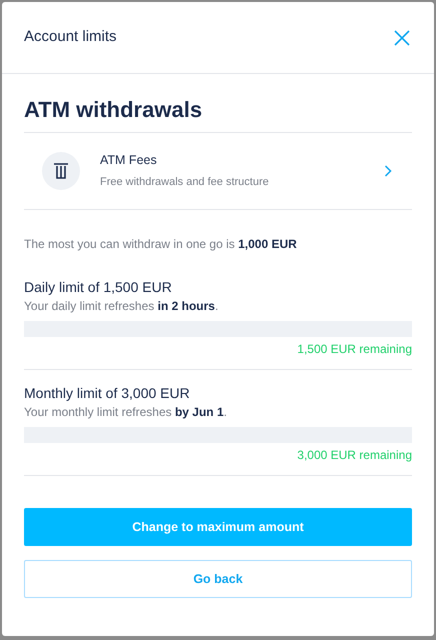 The image size is (436, 640). What do you see at coordinates (218, 171) in the screenshot?
I see `fees-row: ATM Fees Free withdrawals and fee structure` at bounding box center [218, 171].